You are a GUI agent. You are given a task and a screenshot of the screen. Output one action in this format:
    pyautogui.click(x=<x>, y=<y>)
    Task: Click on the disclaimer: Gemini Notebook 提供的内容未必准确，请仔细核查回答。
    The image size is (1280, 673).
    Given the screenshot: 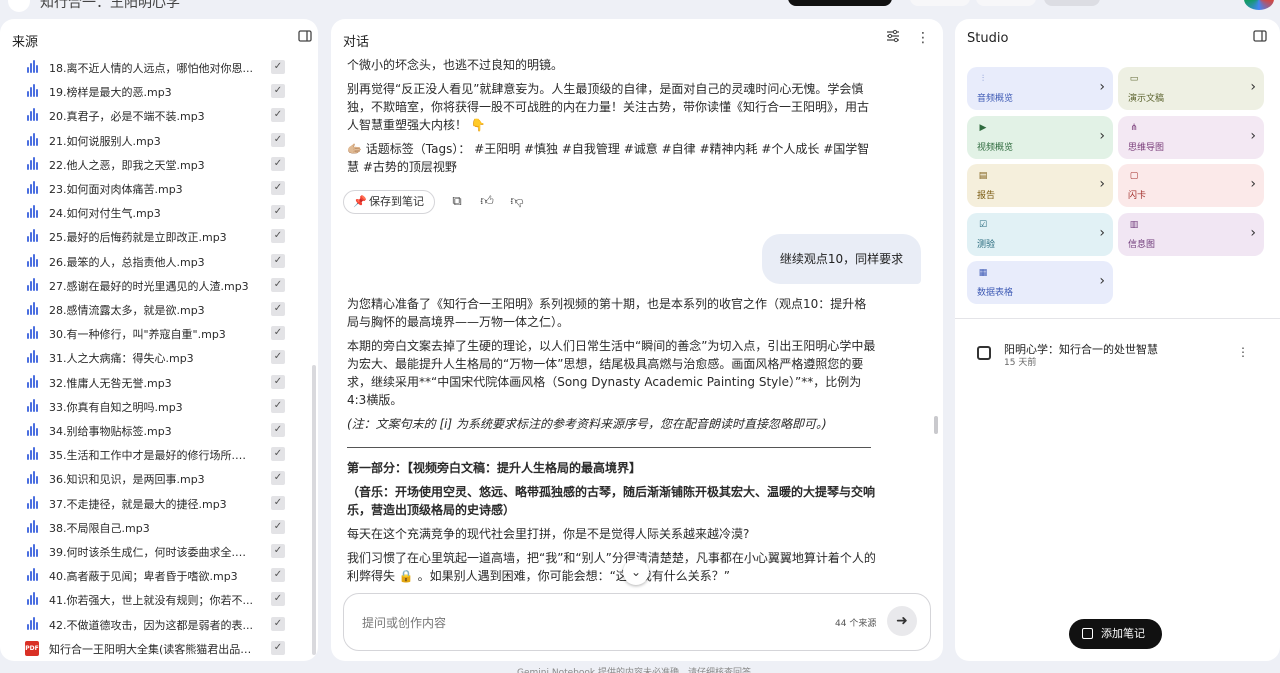 What is the action you would take?
    pyautogui.click(x=638, y=670)
    